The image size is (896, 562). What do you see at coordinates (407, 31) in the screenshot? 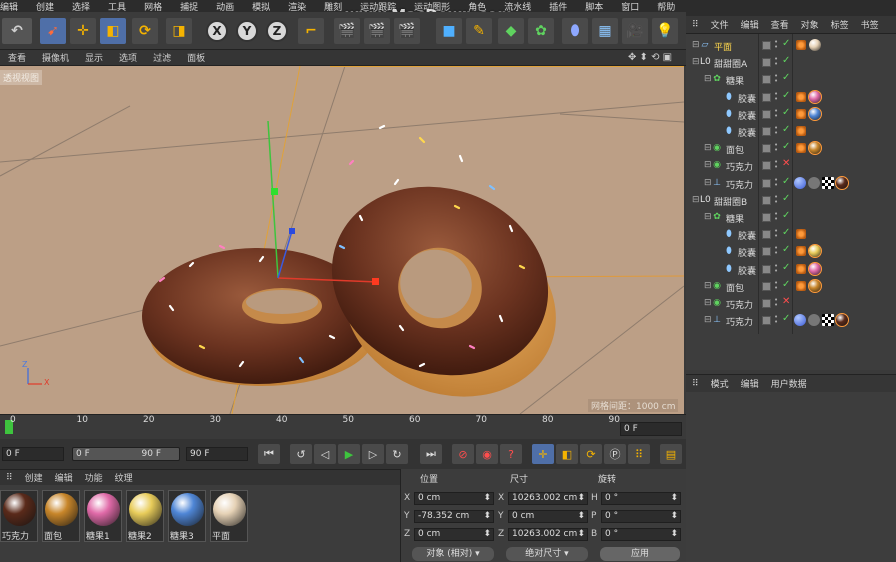
I see `render-settings-icon: 🎬` at bounding box center [407, 31].